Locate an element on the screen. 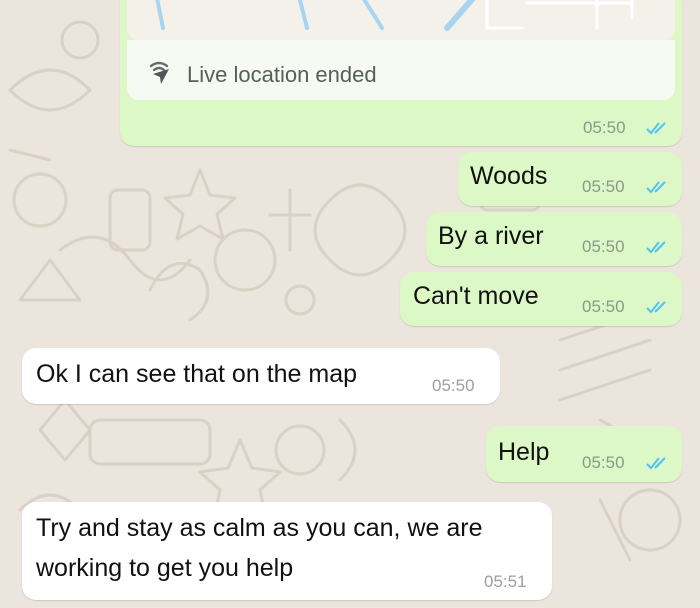 Image resolution: width=700 pixels, height=608 pixels. message-text: Can't move is located at coordinates (476, 296).